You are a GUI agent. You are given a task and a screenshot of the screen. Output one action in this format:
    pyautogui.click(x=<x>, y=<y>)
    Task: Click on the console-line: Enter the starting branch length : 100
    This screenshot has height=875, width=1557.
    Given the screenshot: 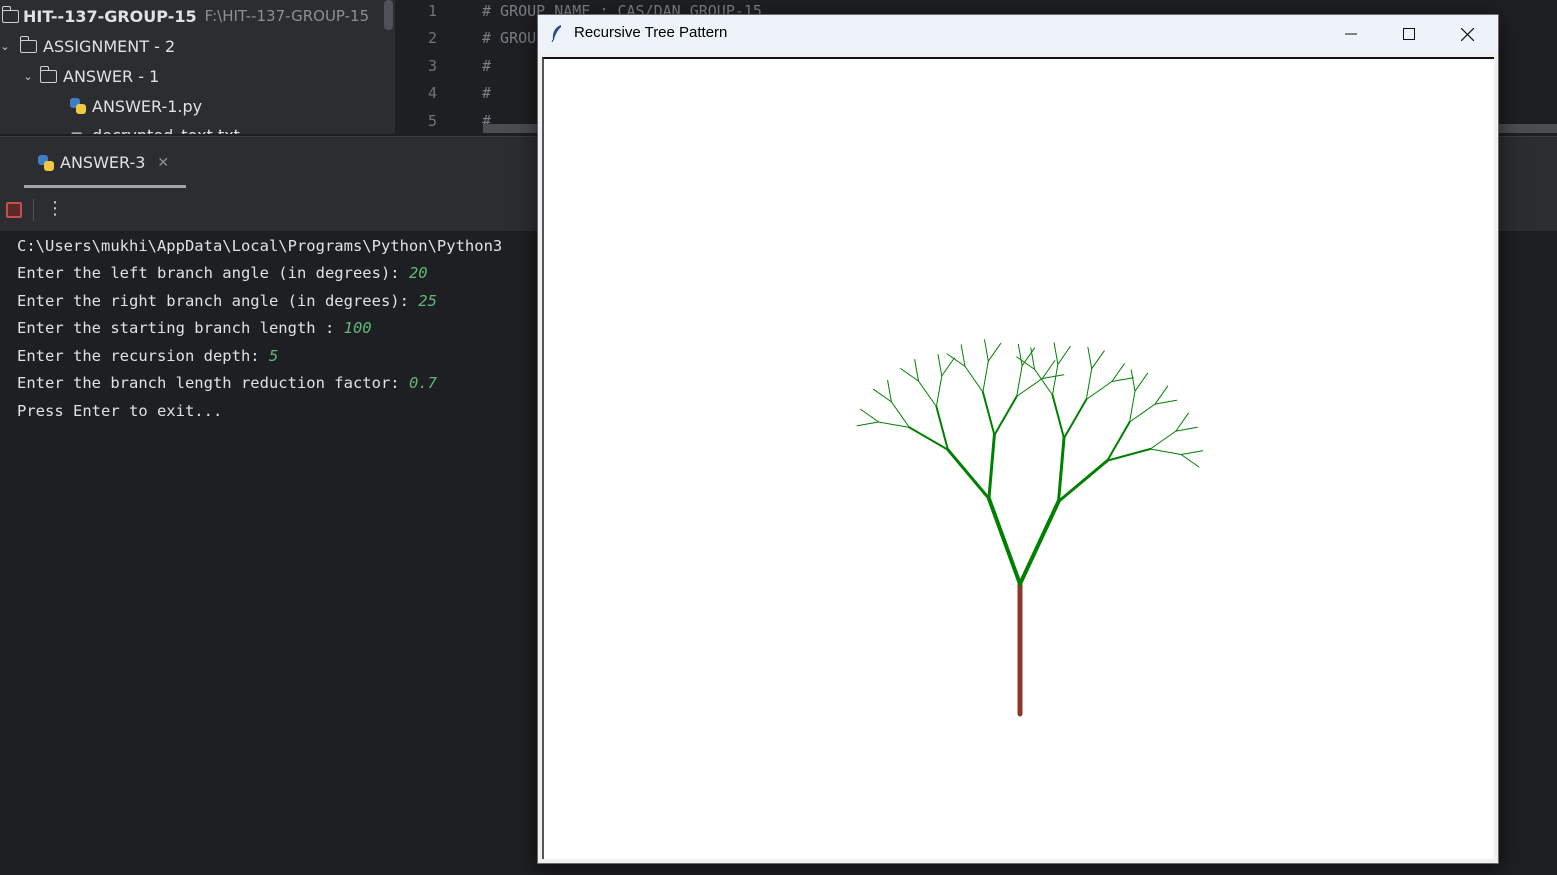 What is the action you would take?
    pyautogui.click(x=194, y=328)
    